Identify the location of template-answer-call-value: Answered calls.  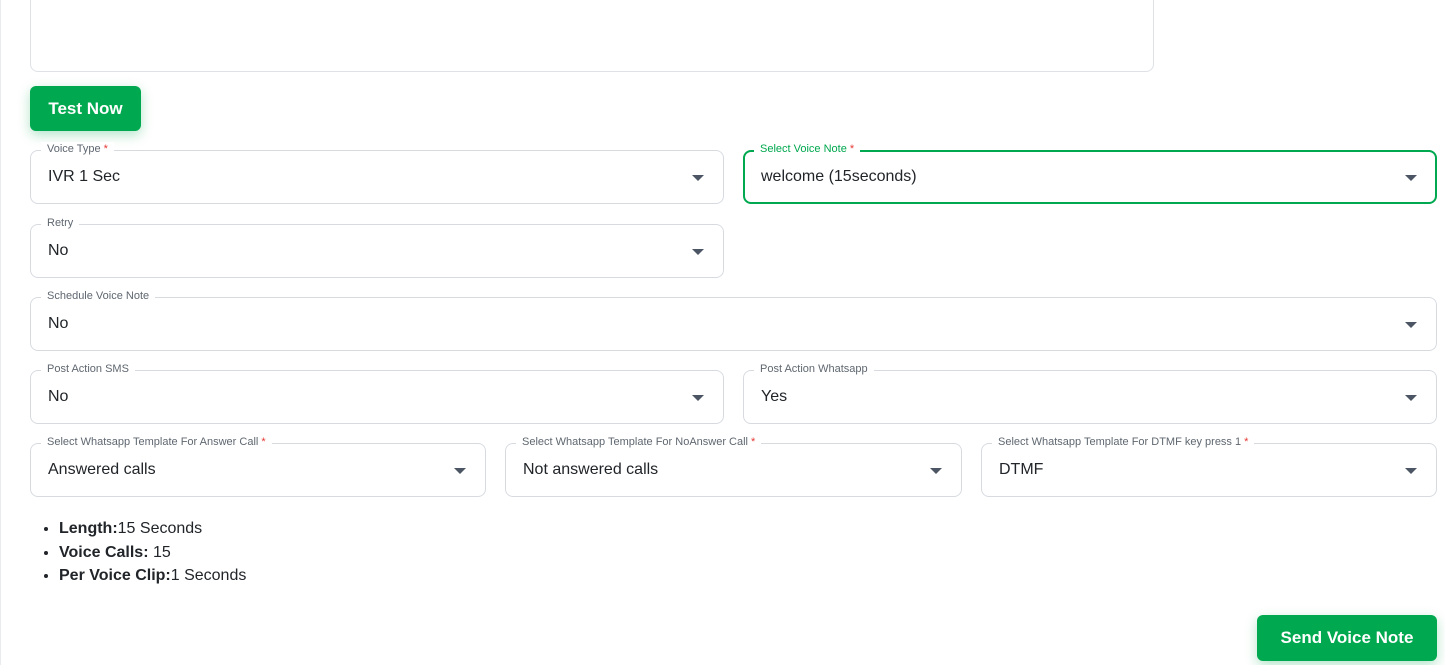
(102, 469).